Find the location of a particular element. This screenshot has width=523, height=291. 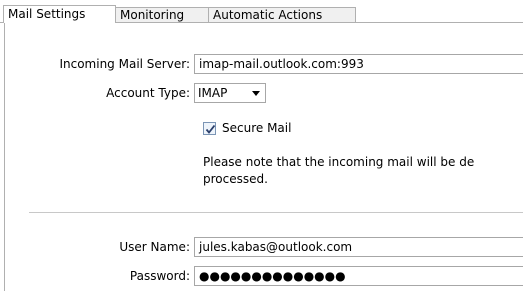

password-label: Password: is located at coordinates (159, 276).